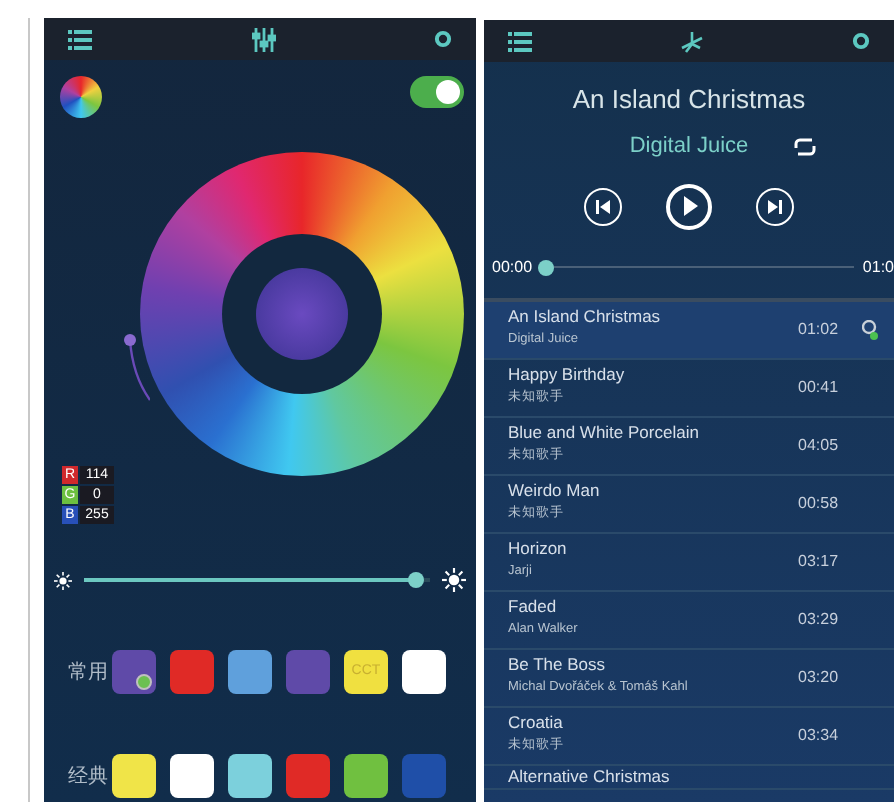 This screenshot has height=802, width=894. What do you see at coordinates (870, 329) in the screenshot?
I see `bulb-icon` at bounding box center [870, 329].